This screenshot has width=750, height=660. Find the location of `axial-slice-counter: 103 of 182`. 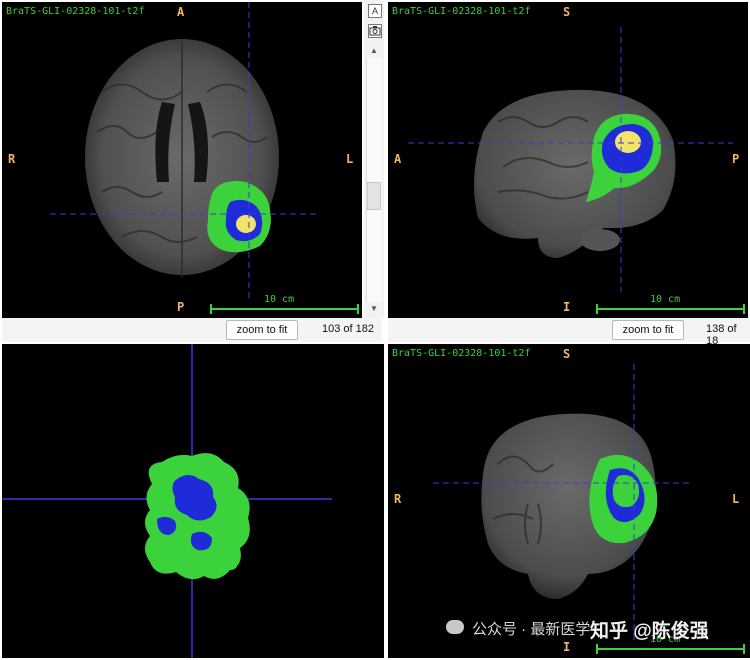

axial-slice-counter: 103 of 182 is located at coordinates (348, 329).